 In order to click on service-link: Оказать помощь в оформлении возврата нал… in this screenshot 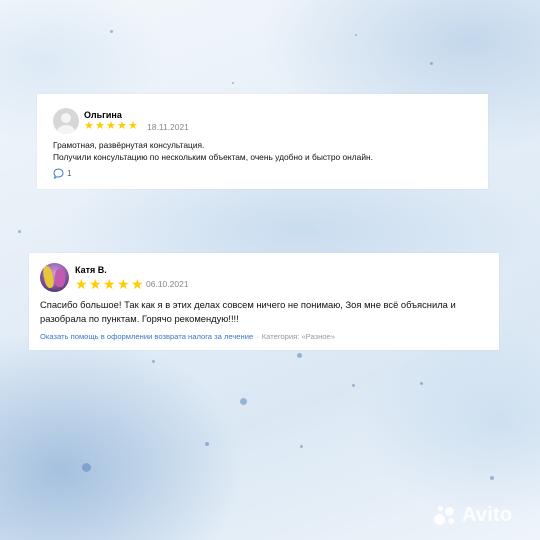, I will do `click(146, 336)`.